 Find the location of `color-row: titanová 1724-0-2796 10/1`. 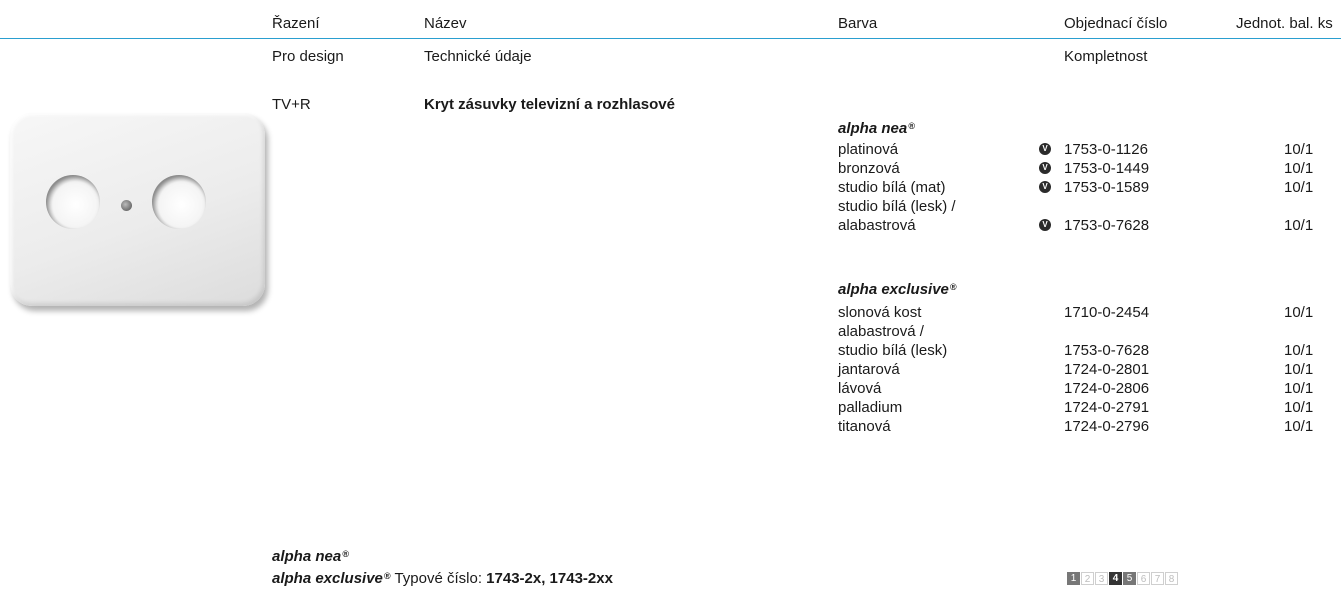

color-row: titanová 1724-0-2796 10/1 is located at coordinates (1089, 426).